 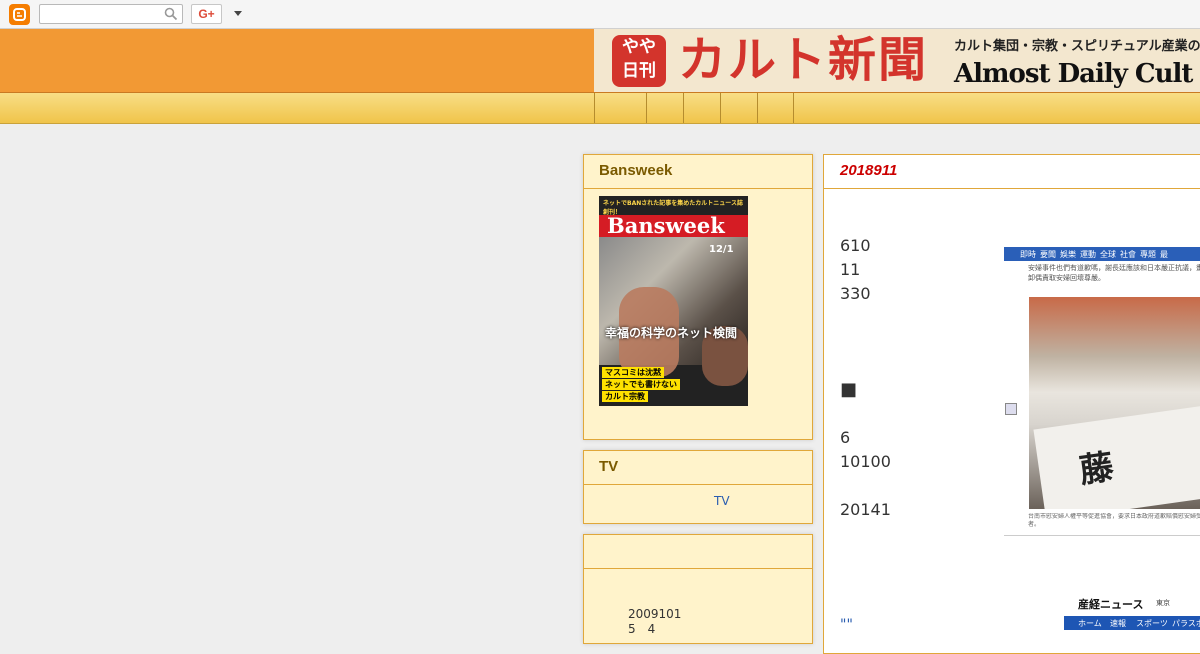 What do you see at coordinates (1077, 74) in the screenshot?
I see `blog-english-title: Almost Daily Cult N` at bounding box center [1077, 74].